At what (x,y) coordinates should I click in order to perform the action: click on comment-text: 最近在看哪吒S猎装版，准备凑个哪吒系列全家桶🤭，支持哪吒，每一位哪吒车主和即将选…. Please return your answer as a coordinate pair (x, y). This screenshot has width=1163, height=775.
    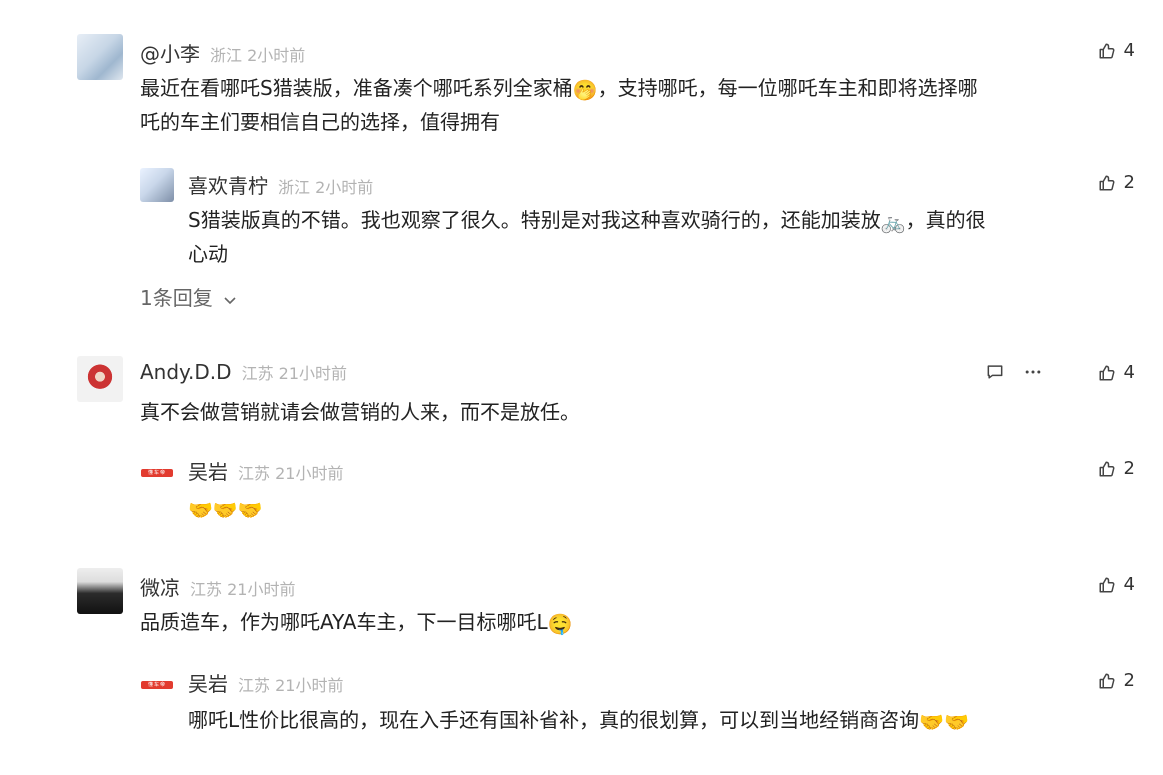
    Looking at the image, I should click on (559, 105).